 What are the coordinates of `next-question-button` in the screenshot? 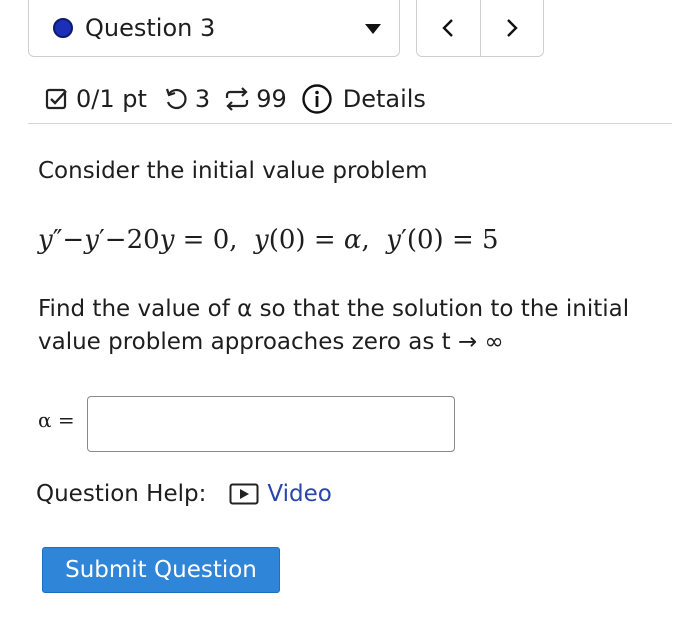 It's located at (511, 28).